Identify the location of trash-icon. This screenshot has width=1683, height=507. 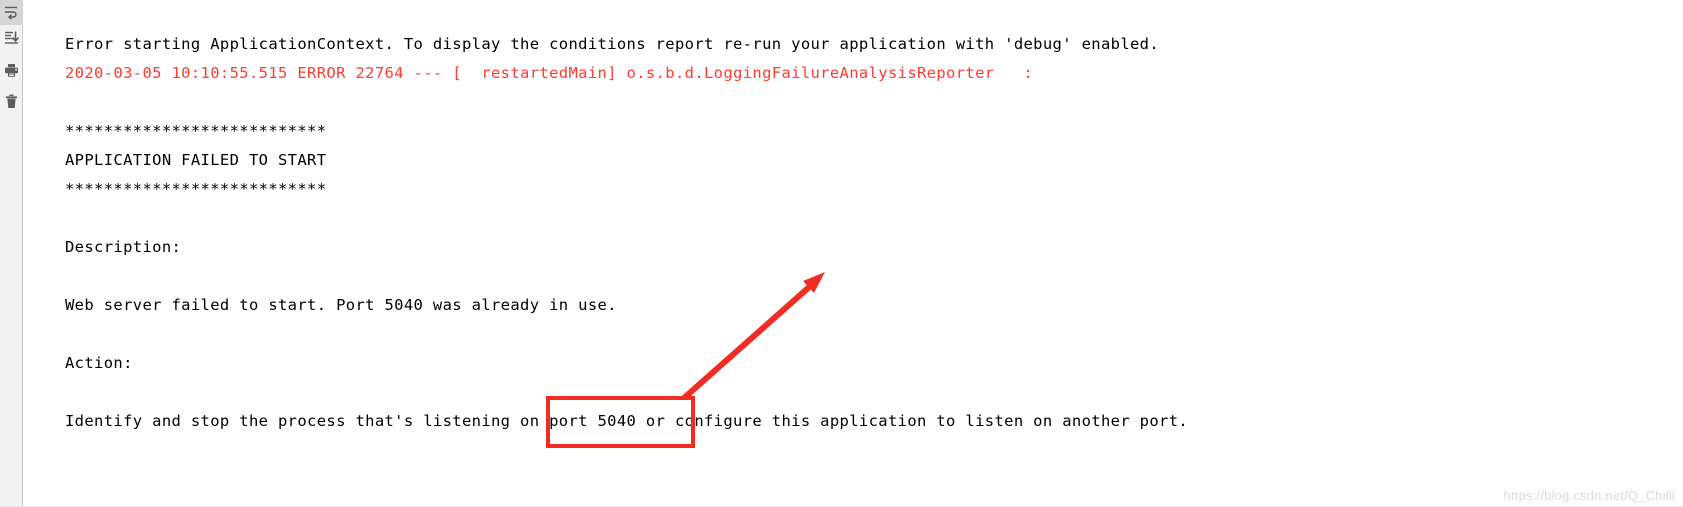
(11, 101).